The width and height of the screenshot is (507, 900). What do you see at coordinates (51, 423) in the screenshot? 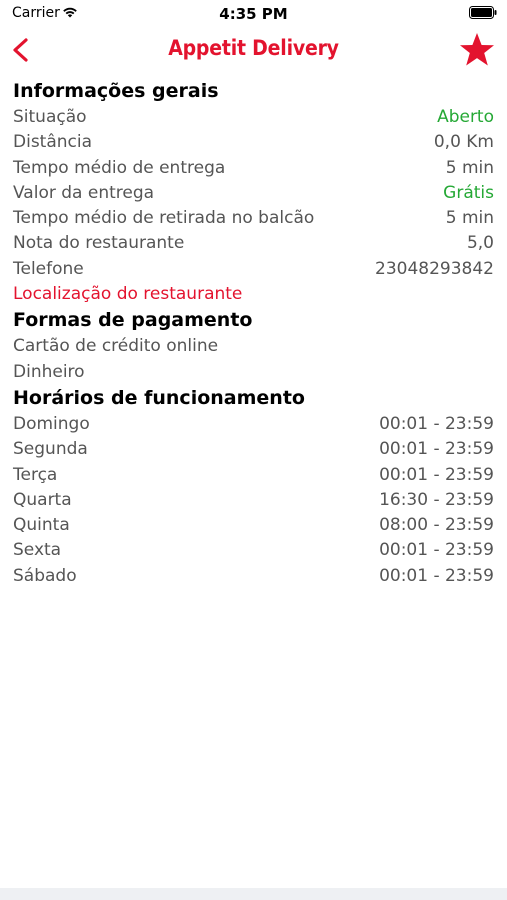
I see `hours-day: Domingo` at bounding box center [51, 423].